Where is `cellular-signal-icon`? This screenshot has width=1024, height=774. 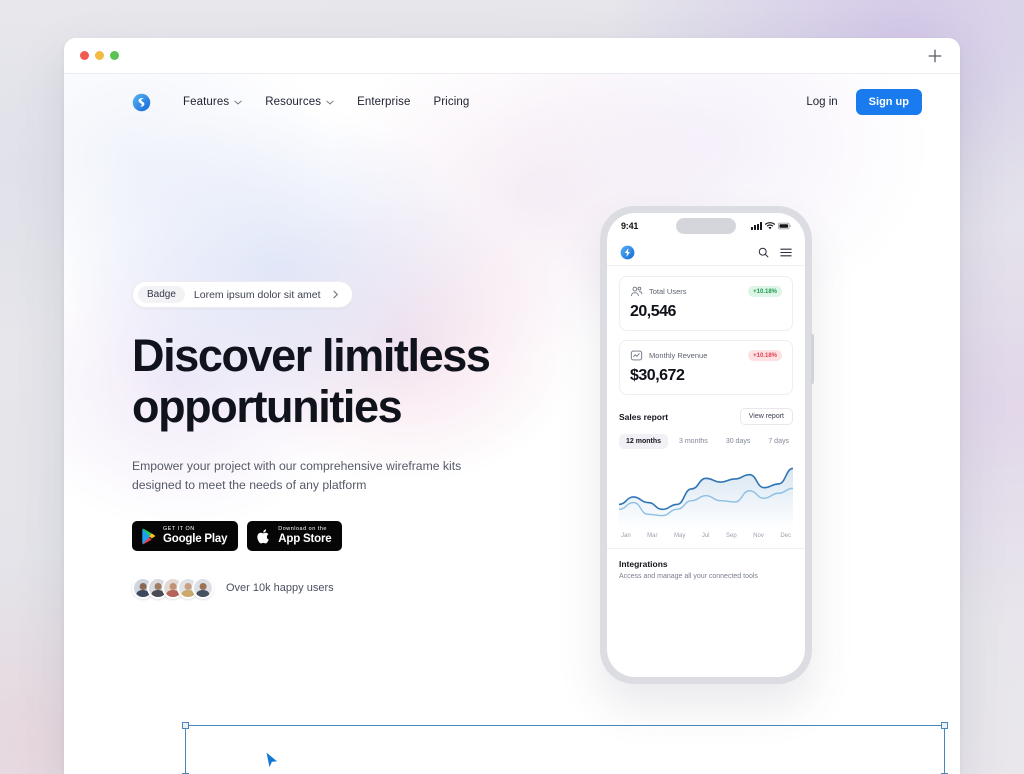
cellular-signal-icon is located at coordinates (756, 226).